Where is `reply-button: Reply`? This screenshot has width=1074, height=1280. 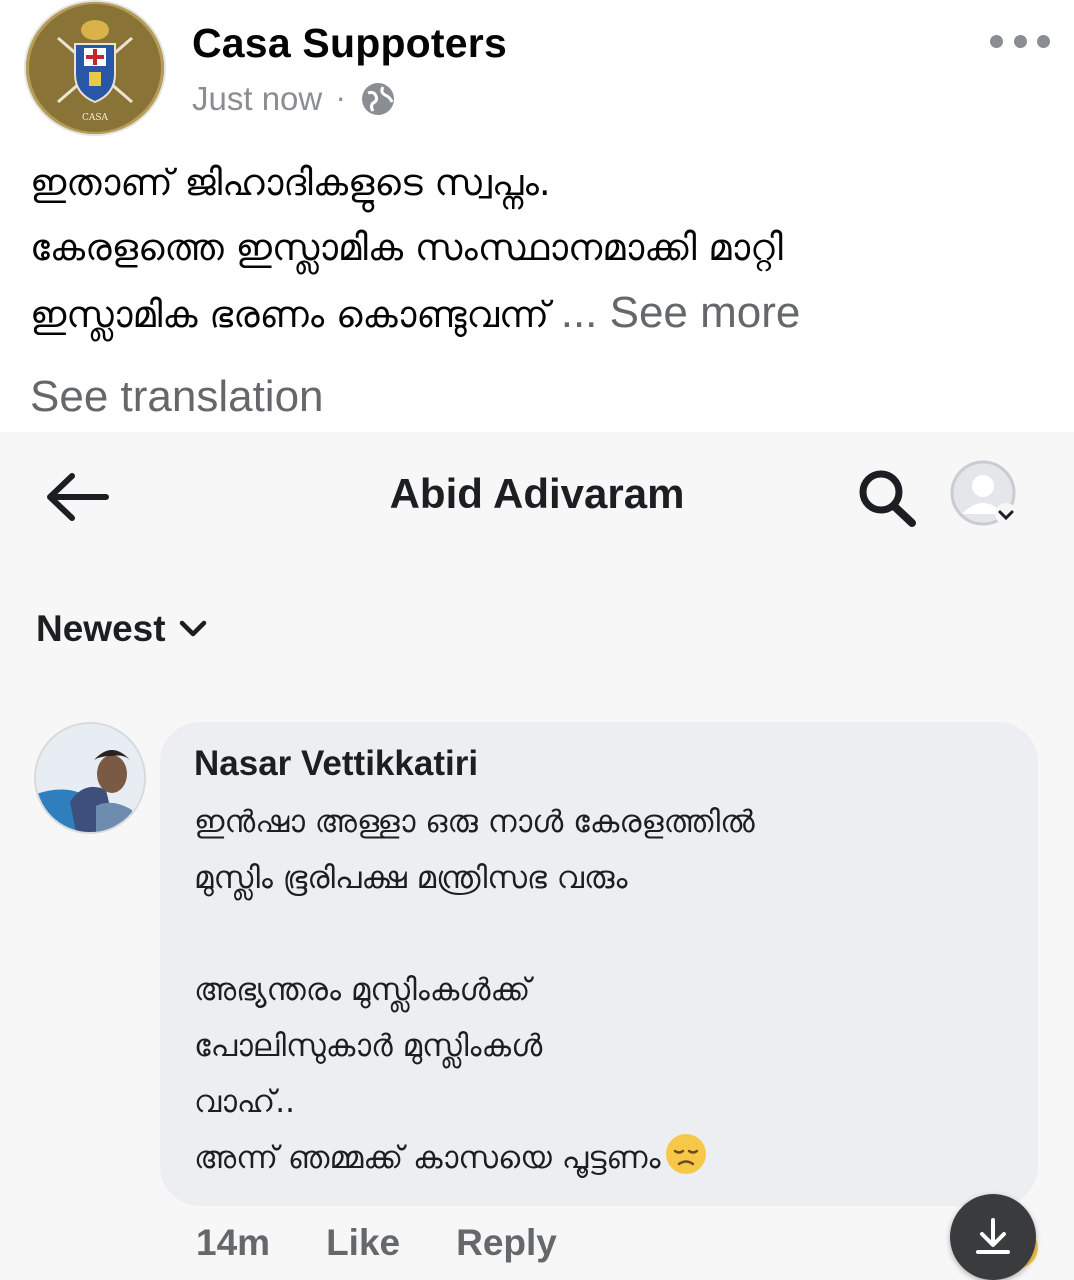
reply-button: Reply is located at coordinates (506, 1242).